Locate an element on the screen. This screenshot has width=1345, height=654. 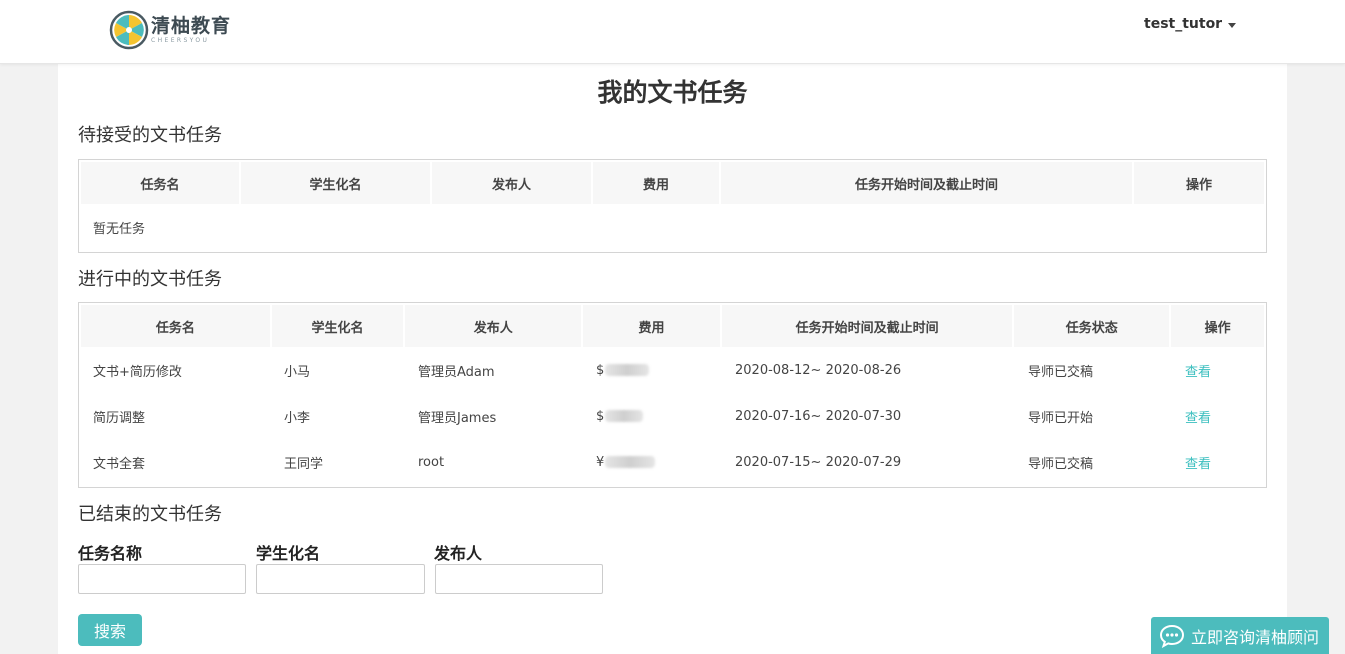
table-header: 任务名 学生化名 发布人 费用 任务开始时间及截止时间 操作 is located at coordinates (672, 182).